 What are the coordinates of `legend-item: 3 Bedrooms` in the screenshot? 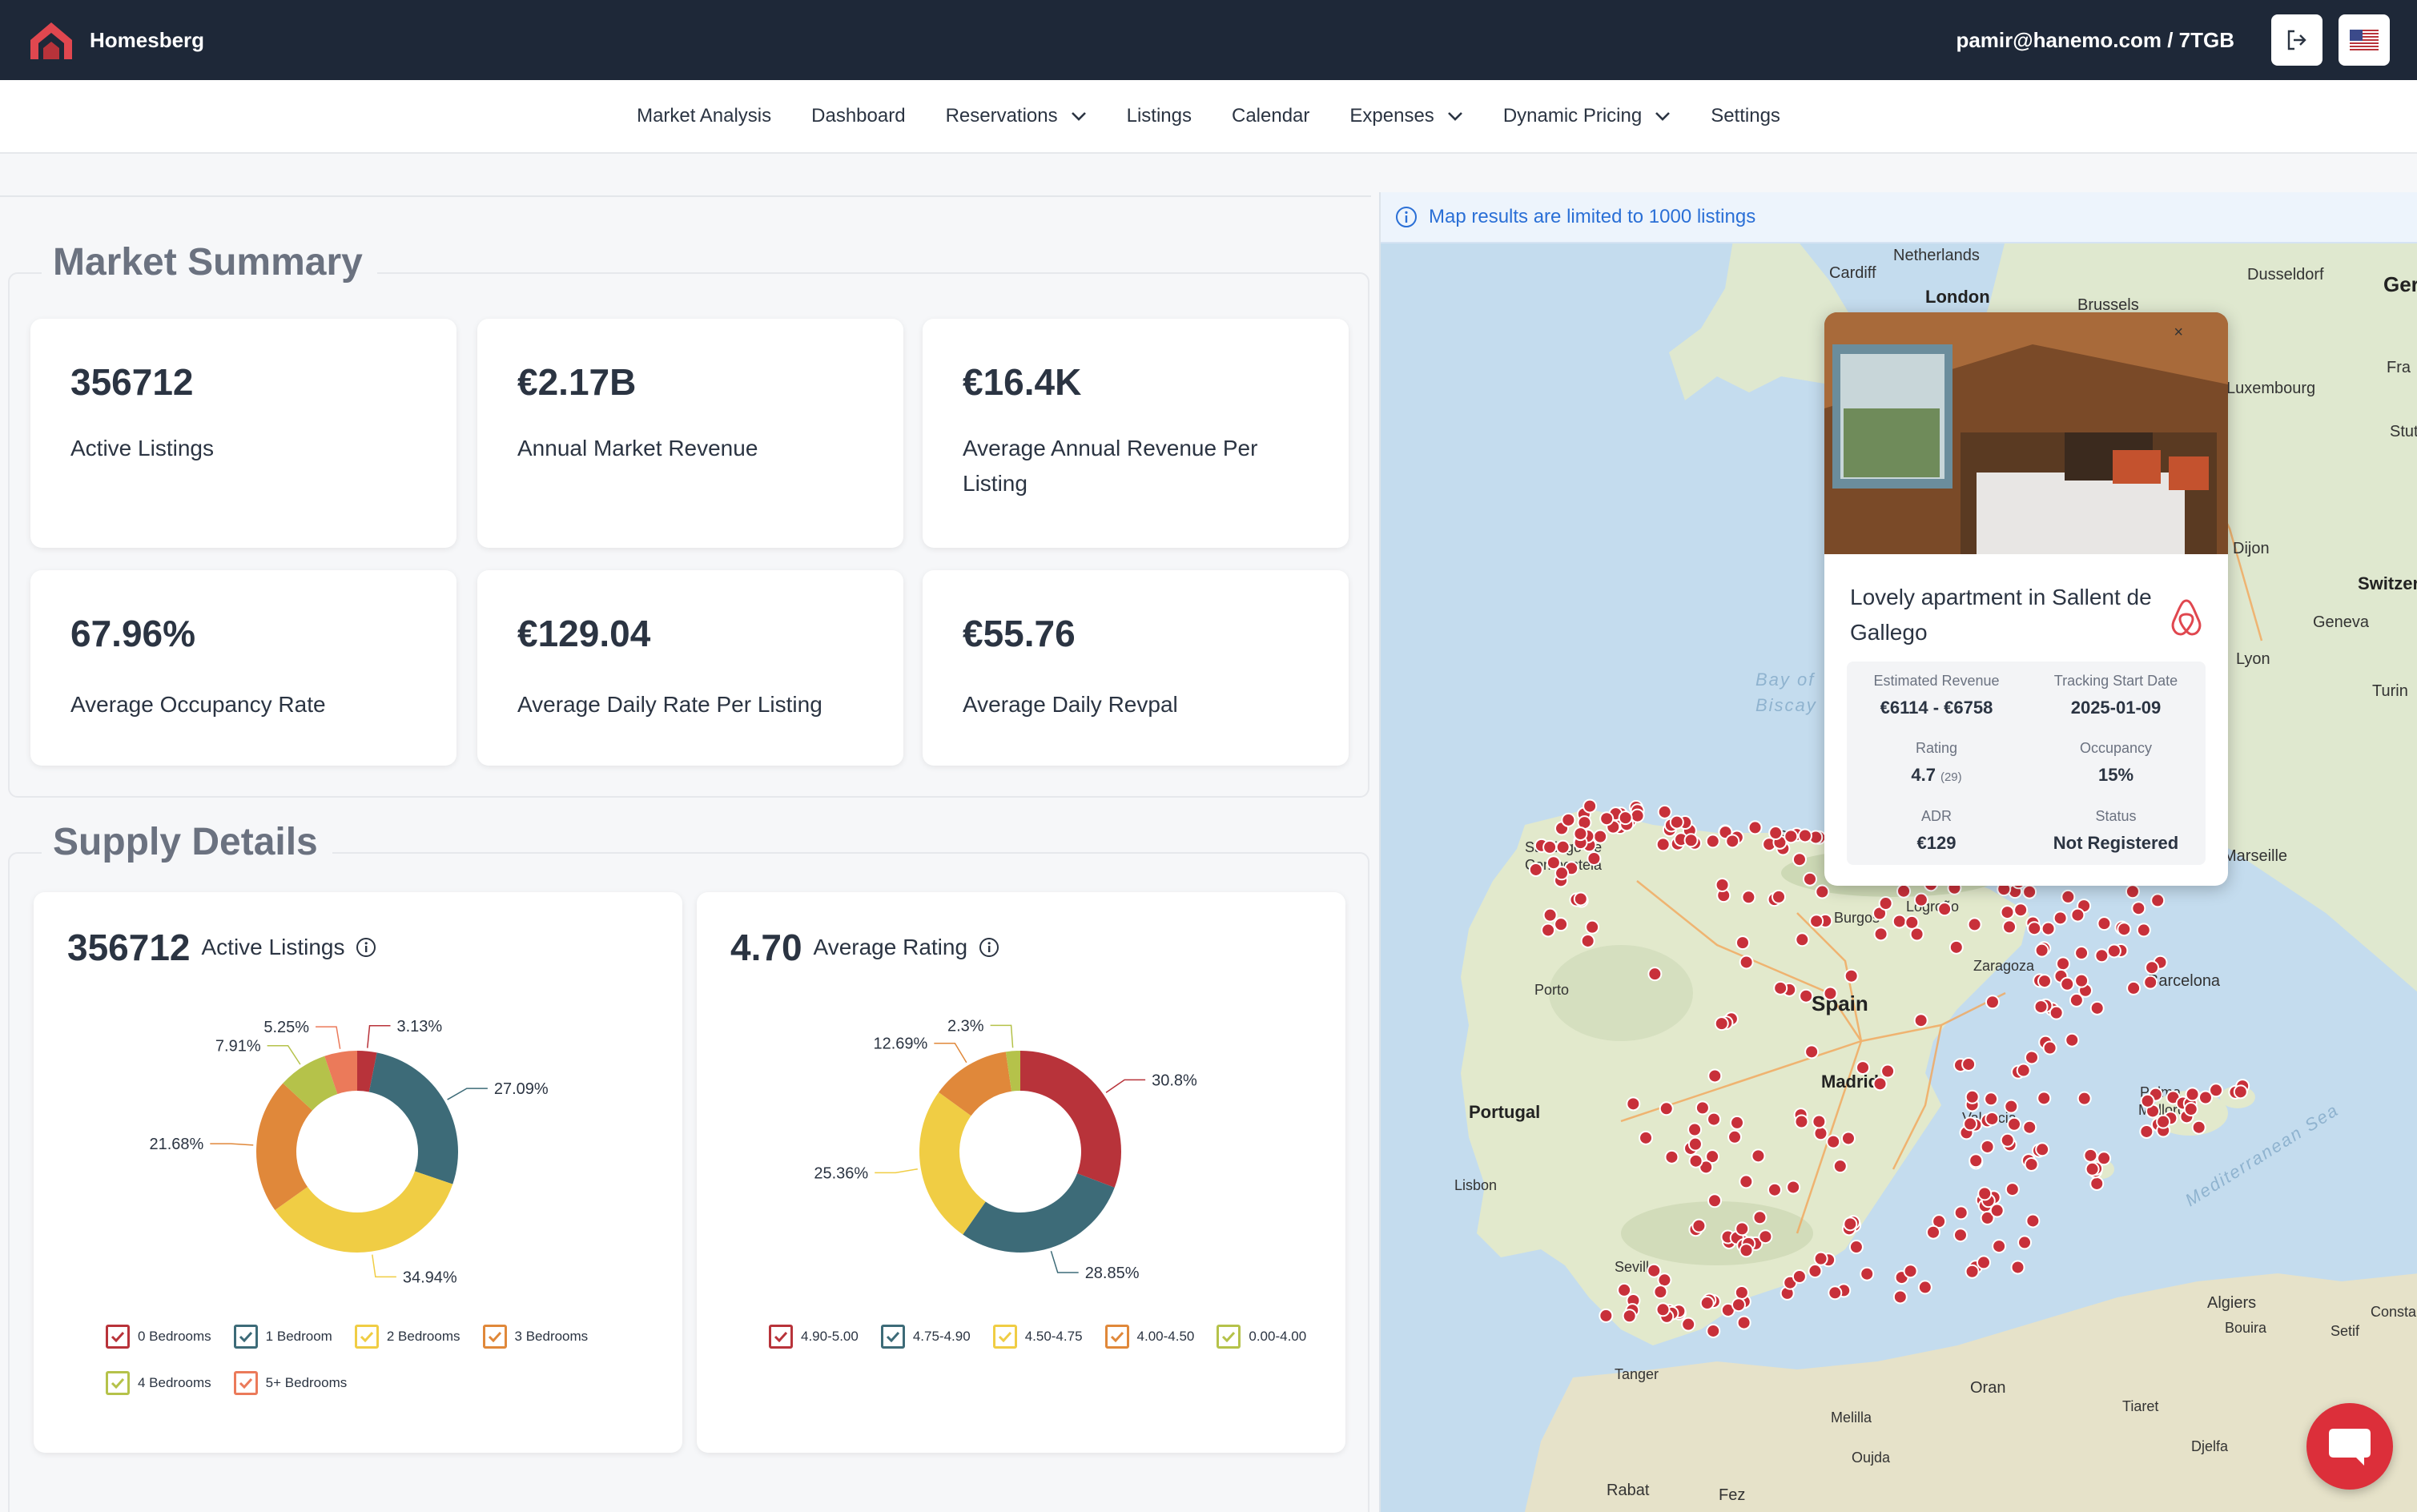 It's located at (535, 1337).